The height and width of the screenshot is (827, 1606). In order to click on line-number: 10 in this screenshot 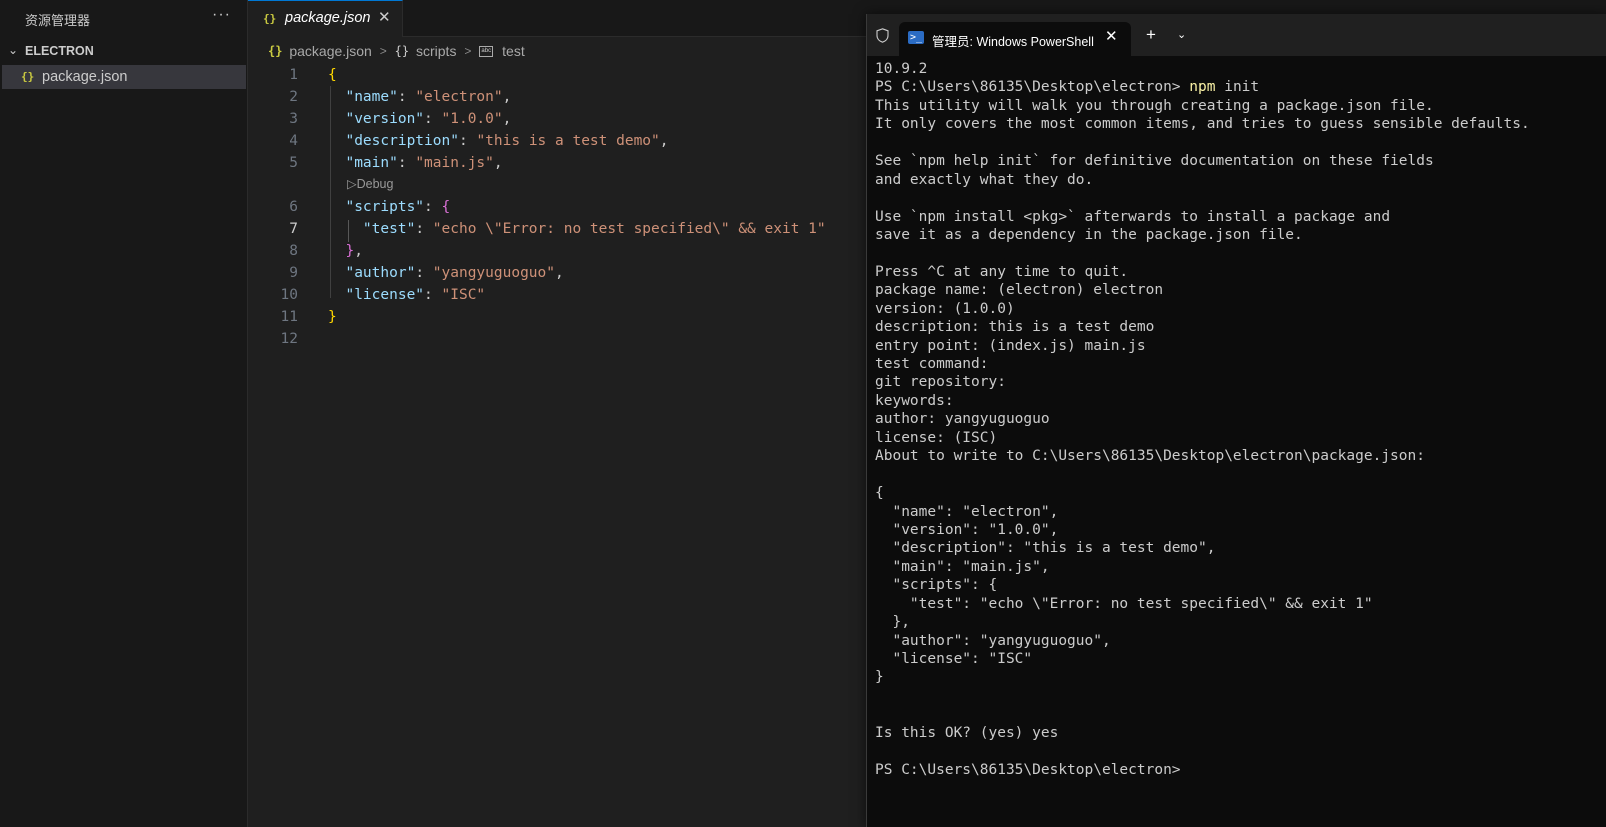, I will do `click(289, 295)`.